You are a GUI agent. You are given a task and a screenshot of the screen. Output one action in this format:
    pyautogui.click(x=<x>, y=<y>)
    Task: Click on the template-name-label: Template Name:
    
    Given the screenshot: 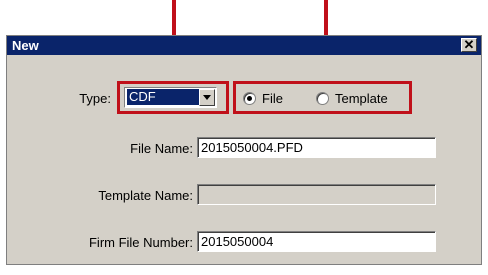 What is the action you would take?
    pyautogui.click(x=145, y=195)
    